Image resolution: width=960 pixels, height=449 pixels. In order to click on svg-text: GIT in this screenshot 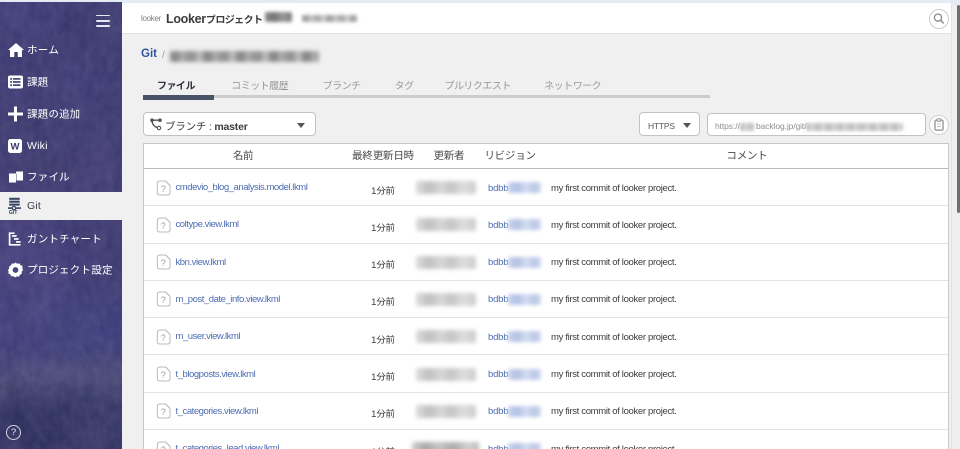, I will do `click(13, 212)`.